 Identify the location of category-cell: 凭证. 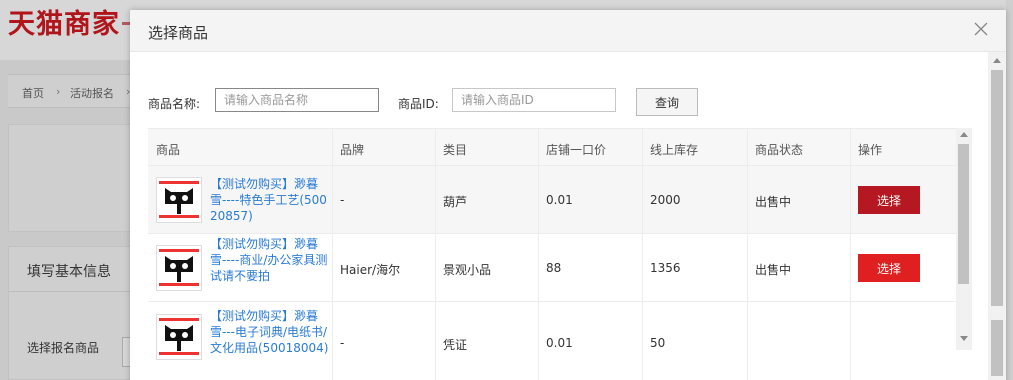
(455, 345).